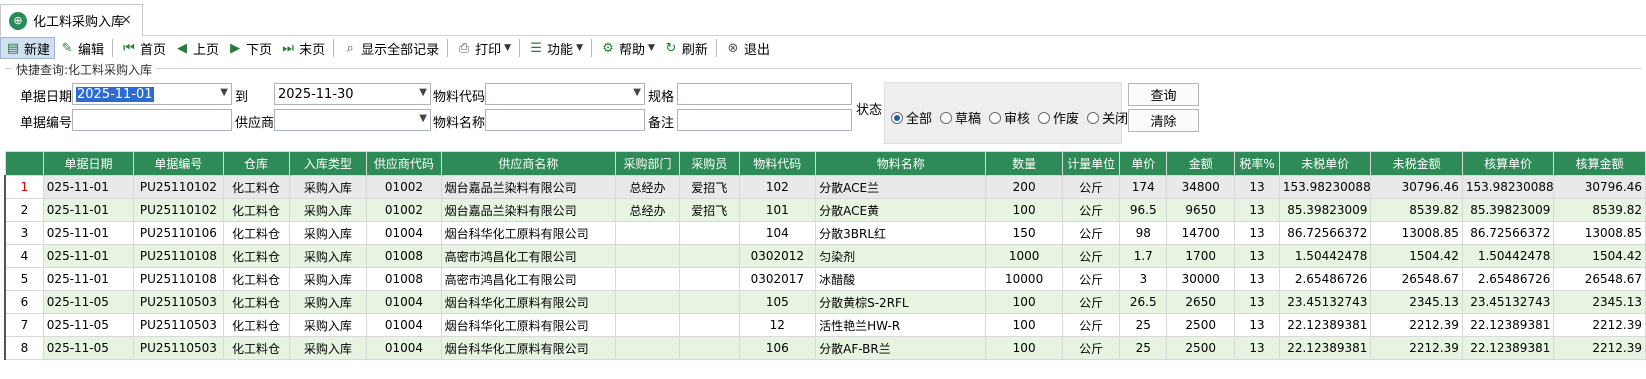 The image size is (1646, 379). I want to click on cell-costing-amount: 1504.42, so click(1599, 256).